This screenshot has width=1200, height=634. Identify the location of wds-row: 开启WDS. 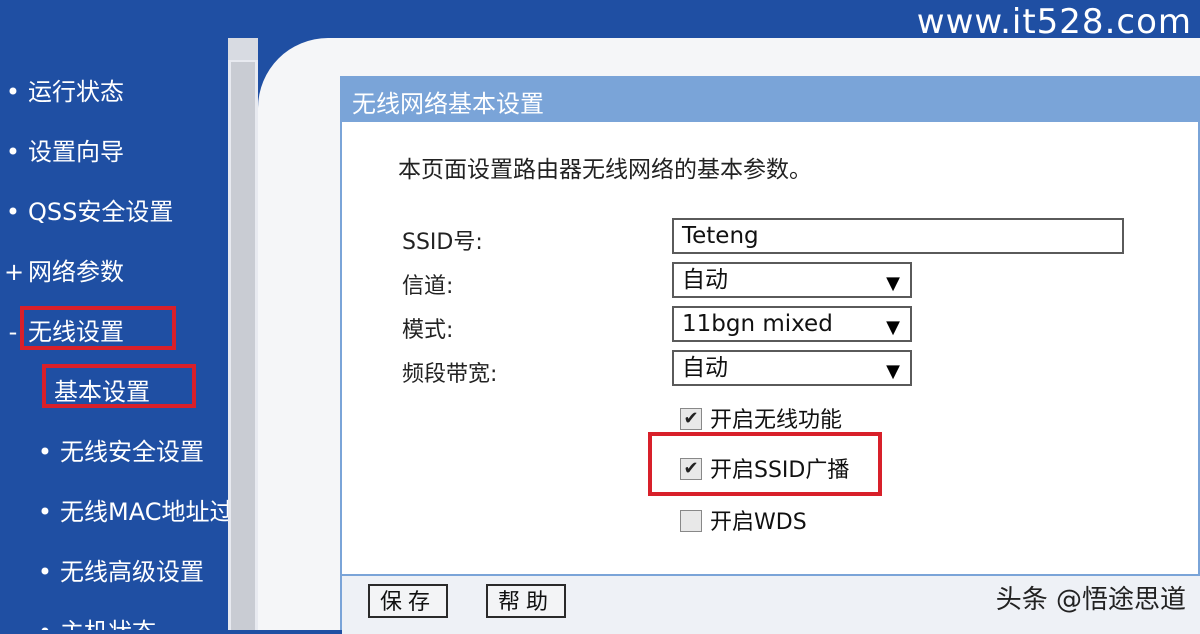
(743, 520).